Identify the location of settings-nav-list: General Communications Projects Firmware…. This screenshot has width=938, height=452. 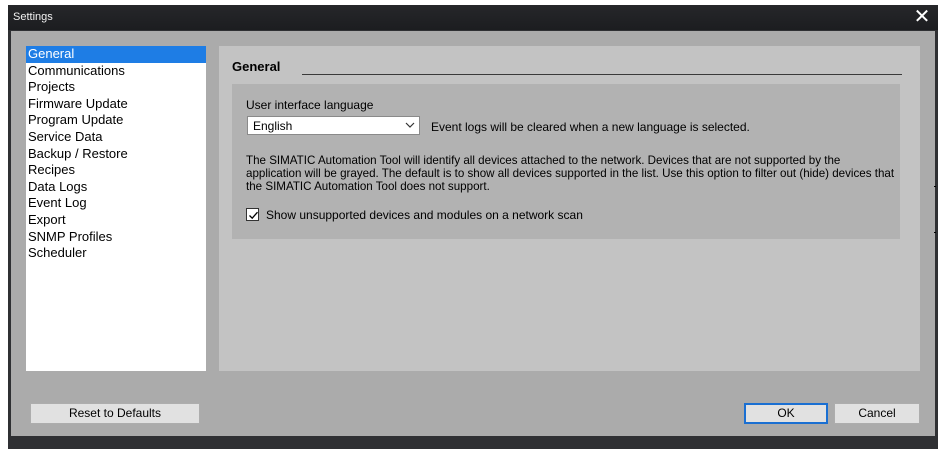
(116, 208).